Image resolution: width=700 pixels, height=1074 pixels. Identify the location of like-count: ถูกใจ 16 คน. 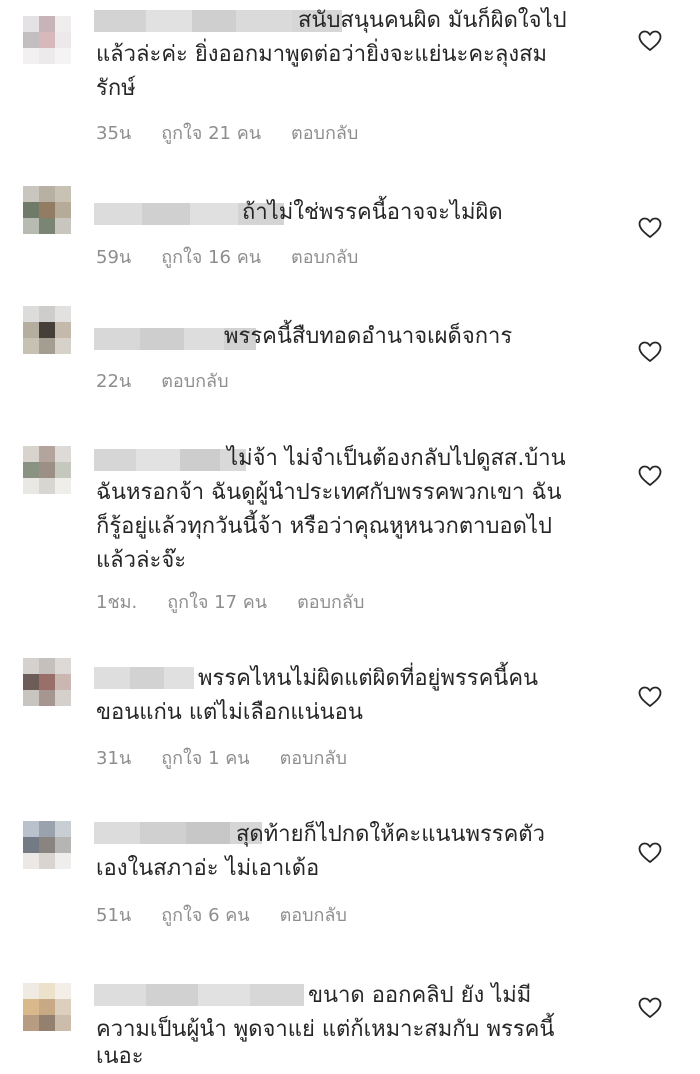
(211, 257).